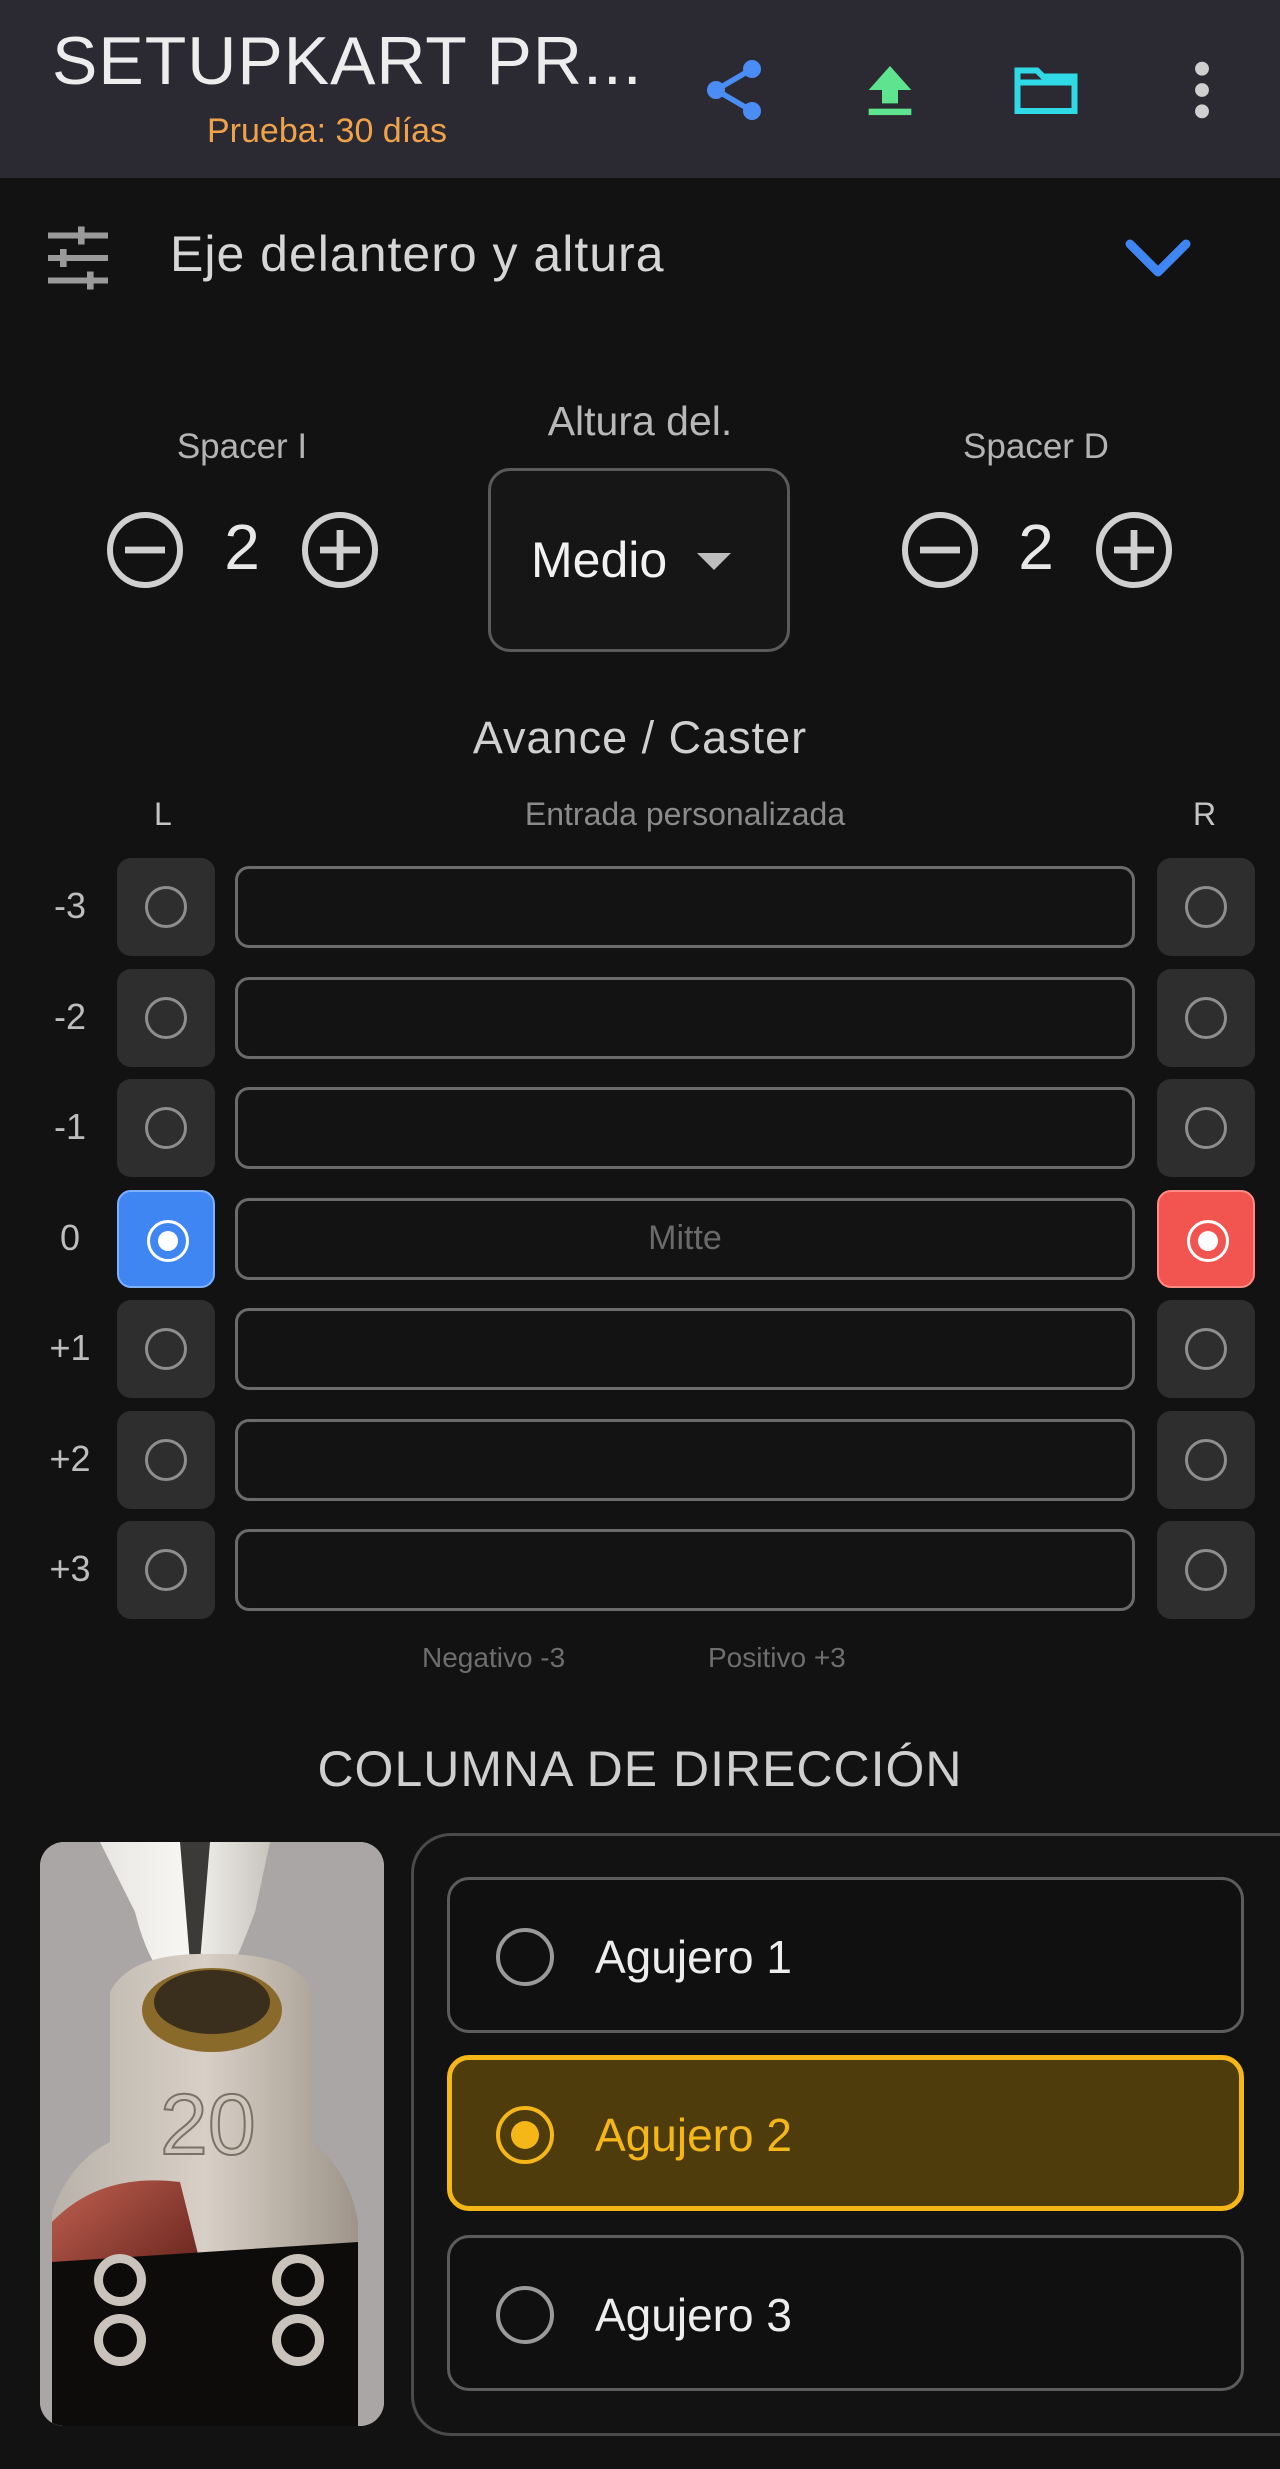 This screenshot has height=2469, width=1280. Describe the element at coordinates (1158, 258) in the screenshot. I see `chevron-down-icon` at that location.